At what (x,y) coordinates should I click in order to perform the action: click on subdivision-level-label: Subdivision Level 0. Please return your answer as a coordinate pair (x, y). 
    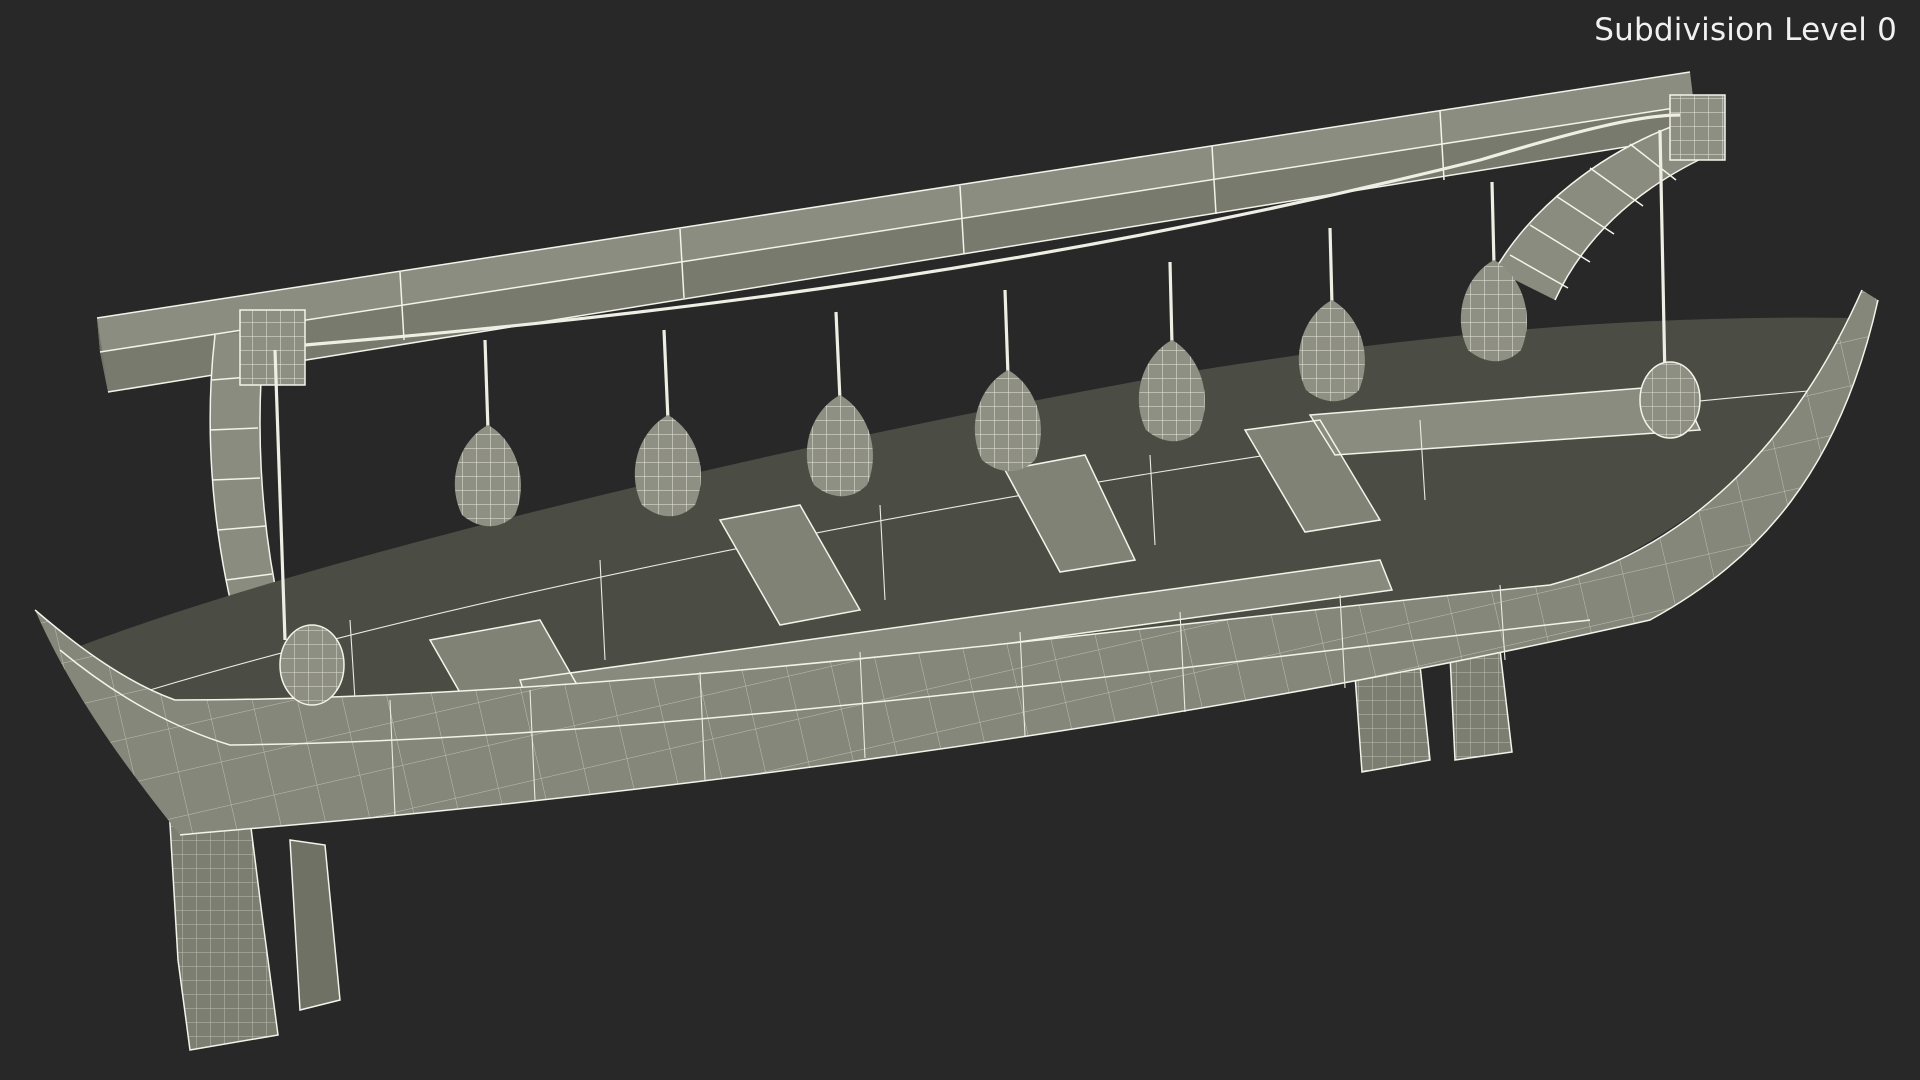
    Looking at the image, I should click on (1745, 30).